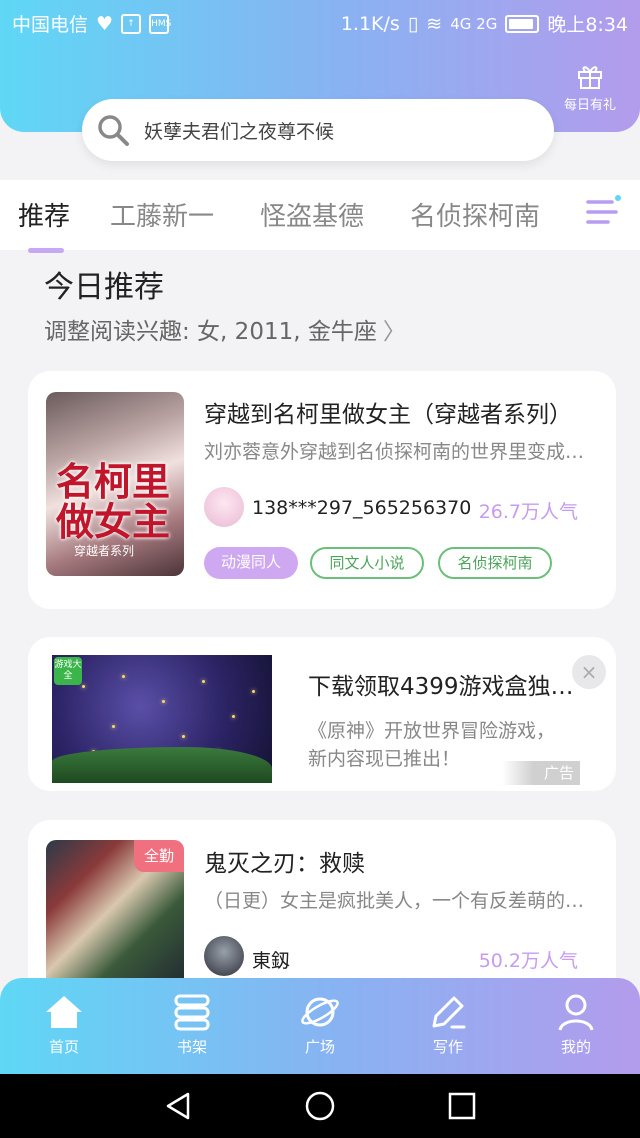 This screenshot has width=640, height=1138. Describe the element at coordinates (192, 1012) in the screenshot. I see `bookshelf-icon` at that location.